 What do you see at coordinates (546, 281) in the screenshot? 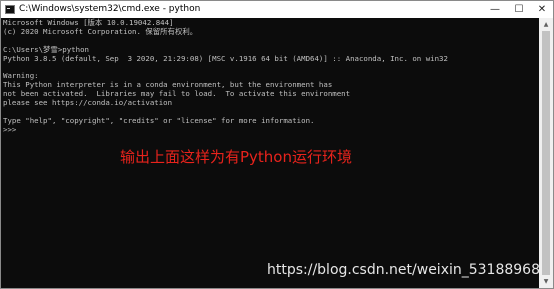
I see `scroll-down-icon: ▼` at bounding box center [546, 281].